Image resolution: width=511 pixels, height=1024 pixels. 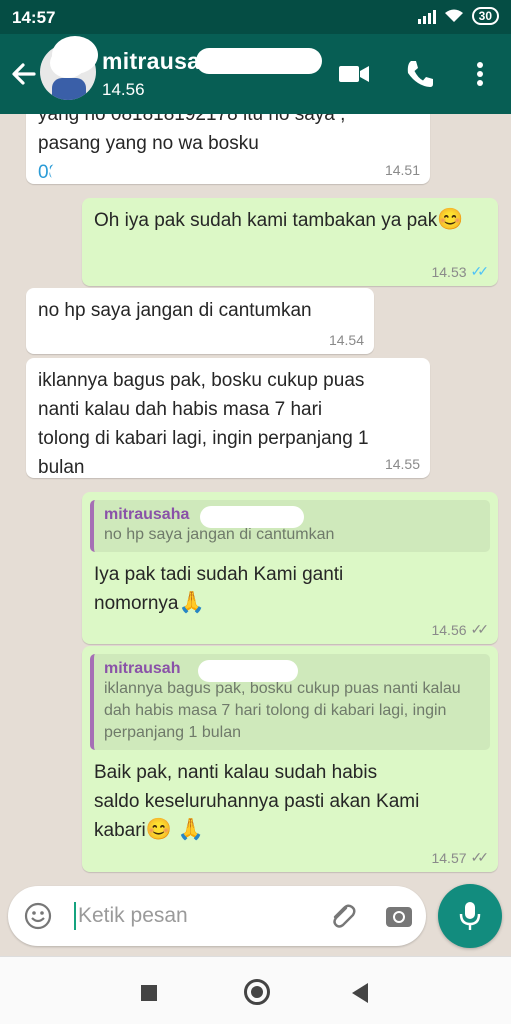 I want to click on message-time: 14.55, so click(x=402, y=464).